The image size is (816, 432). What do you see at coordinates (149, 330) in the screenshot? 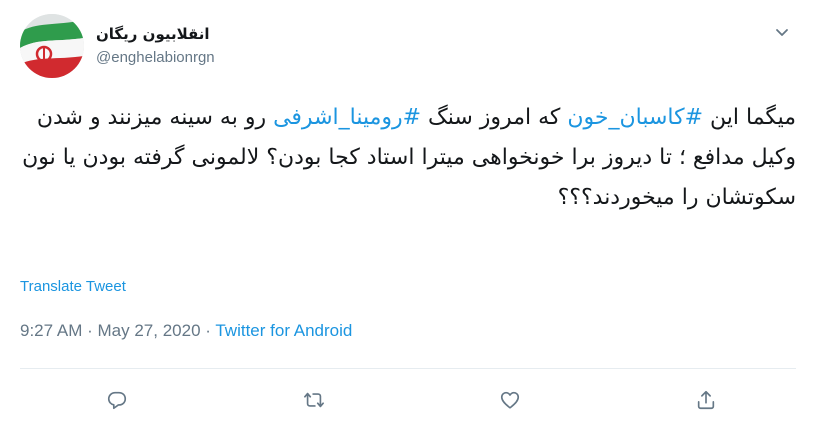
I see `tweet-date: May 27, 2020` at bounding box center [149, 330].